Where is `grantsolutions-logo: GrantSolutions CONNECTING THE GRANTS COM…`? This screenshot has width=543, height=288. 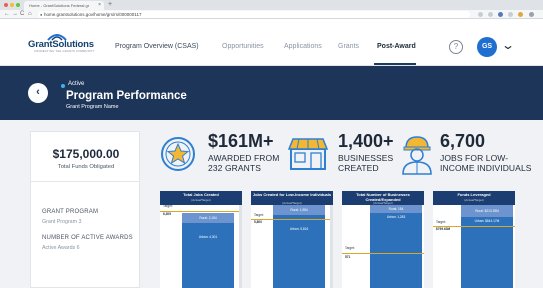
grantsolutions-logo: GrantSolutions CONNECTING THE GRANTS COM… is located at coordinates (61, 44).